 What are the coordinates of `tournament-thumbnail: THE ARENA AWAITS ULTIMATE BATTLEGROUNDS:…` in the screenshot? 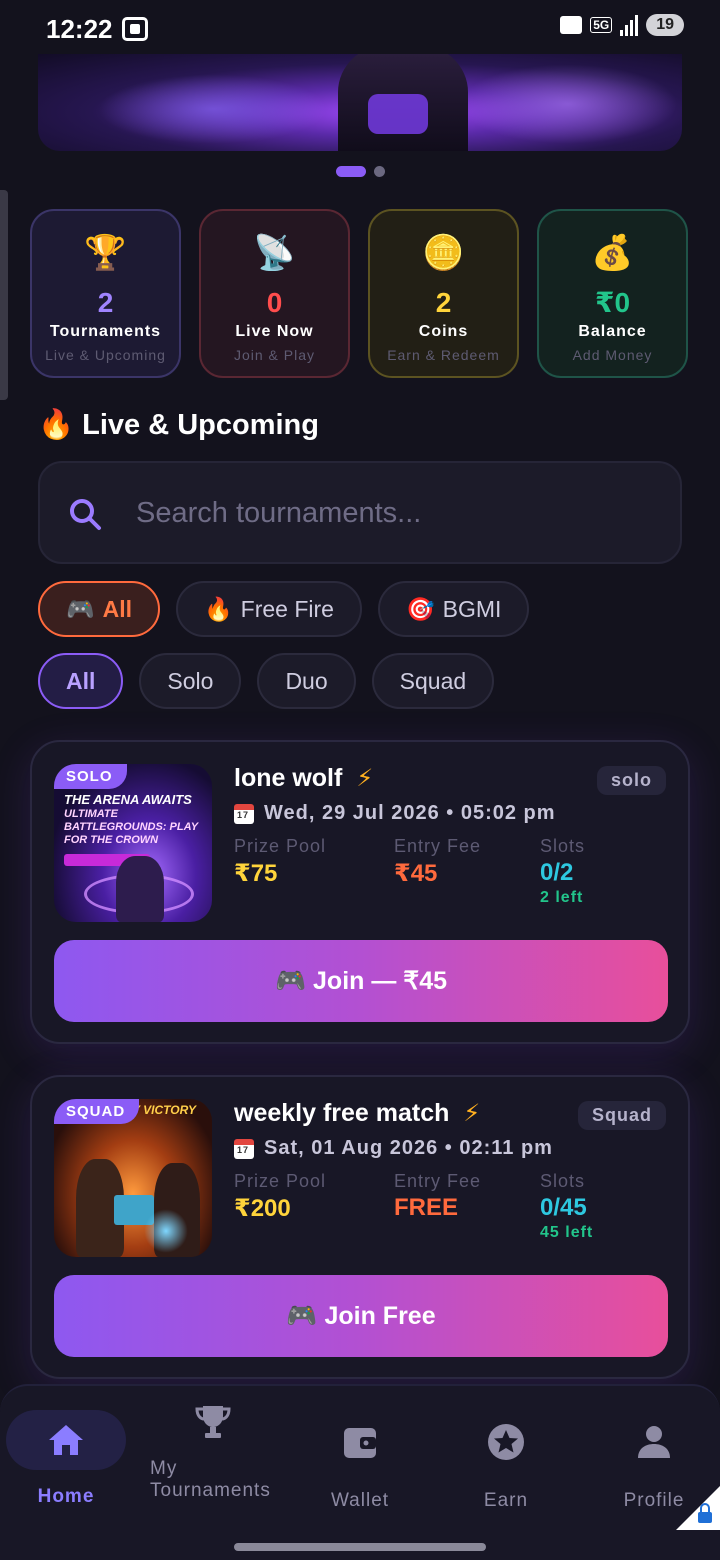 It's located at (133, 843).